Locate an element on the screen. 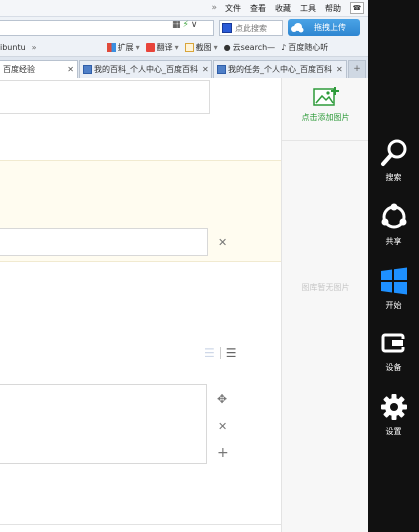 The image size is (419, 532). charm-label: 设备 is located at coordinates (393, 367).